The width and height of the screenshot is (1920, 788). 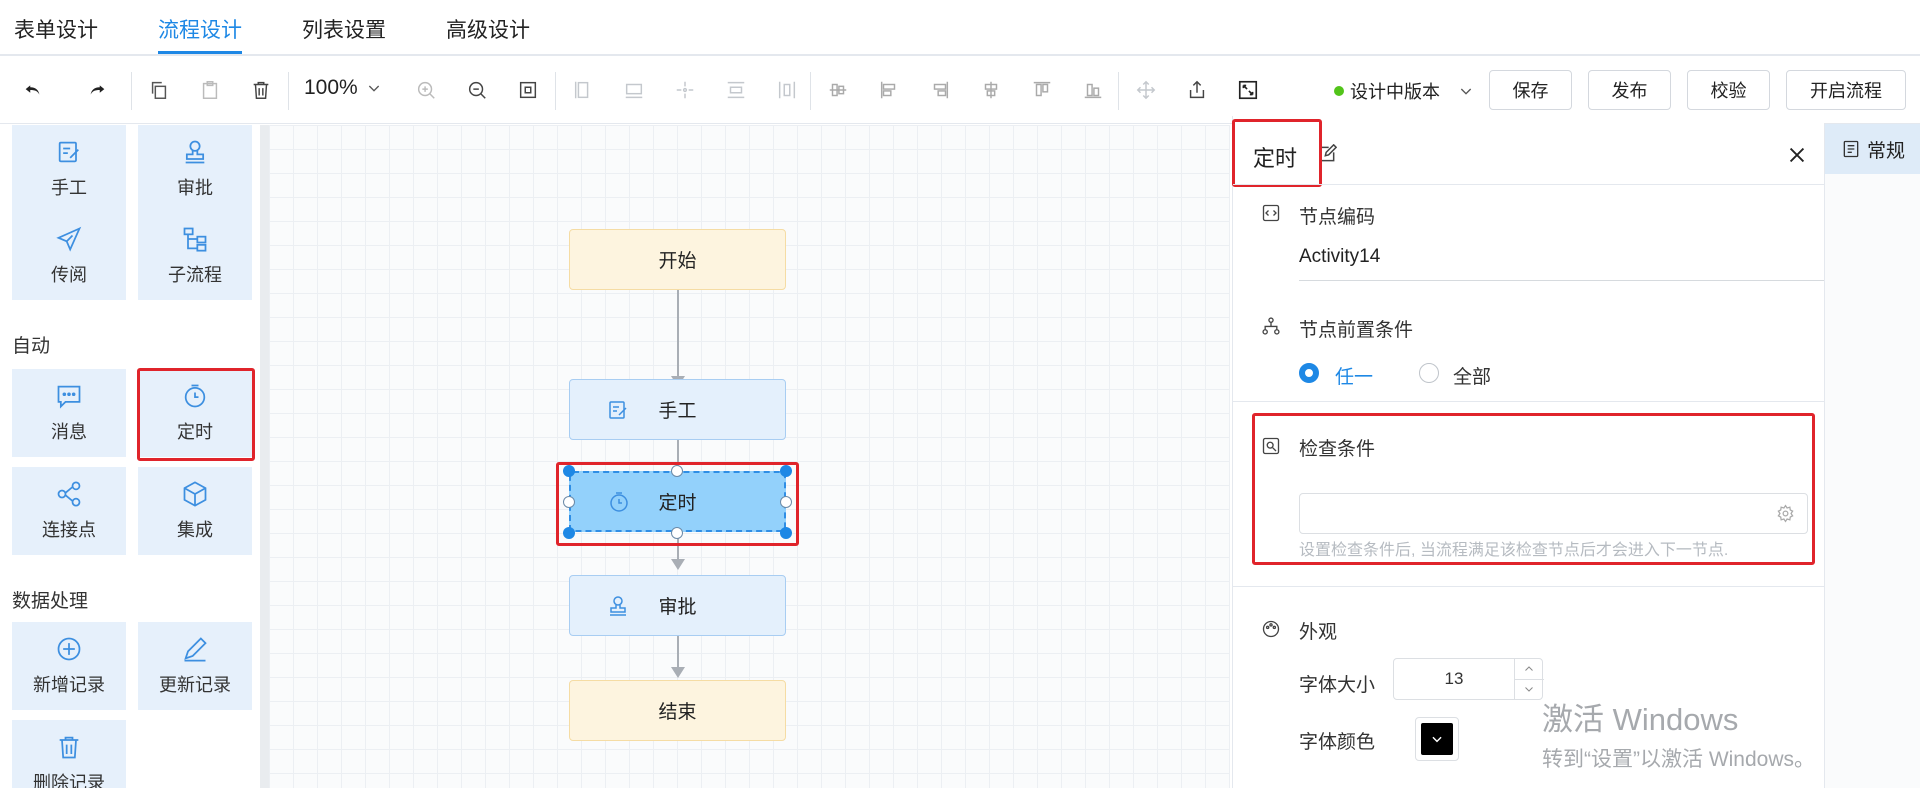 I want to click on version-select: 设计中版本, so click(x=1404, y=91).